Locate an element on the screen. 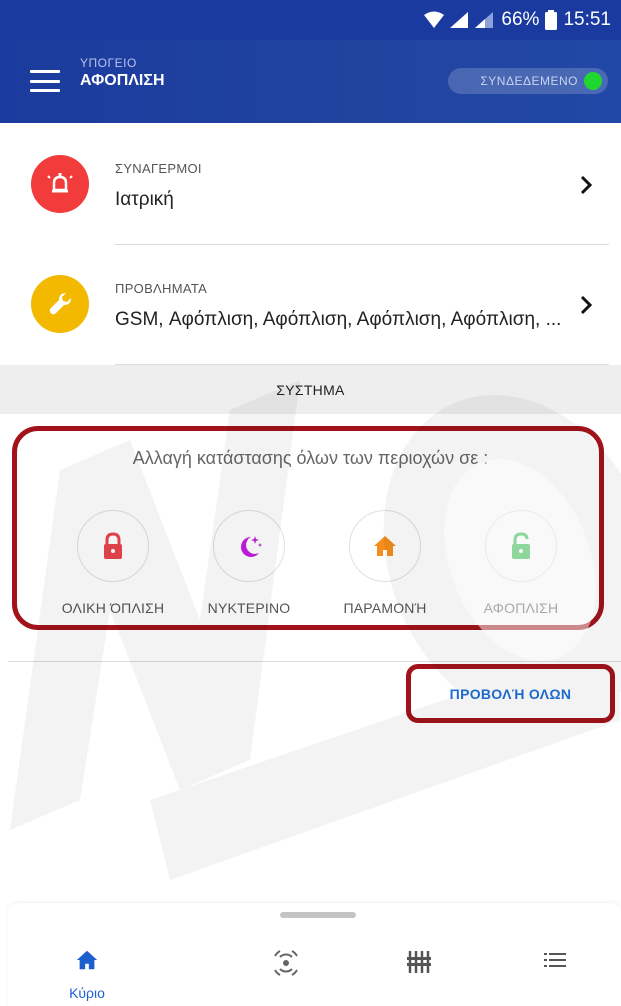  drag-handle is located at coordinates (318, 915).